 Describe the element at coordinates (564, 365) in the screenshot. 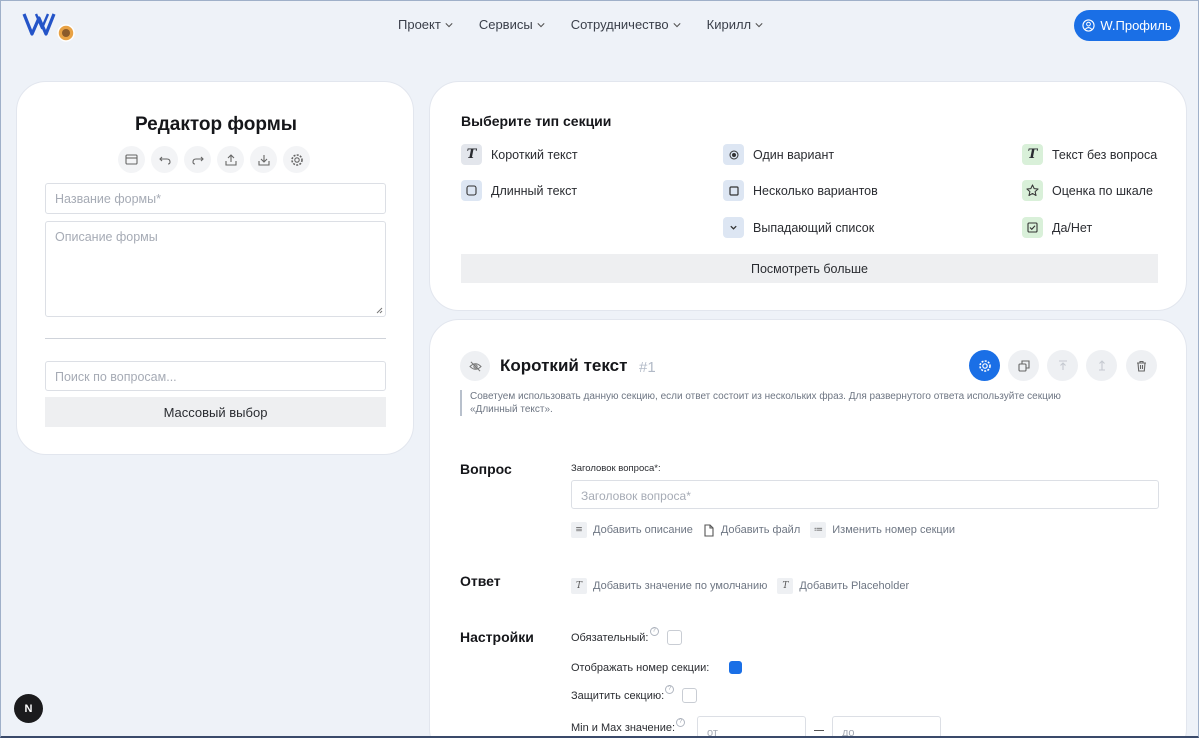

I see `section-title: Короткий текст` at that location.